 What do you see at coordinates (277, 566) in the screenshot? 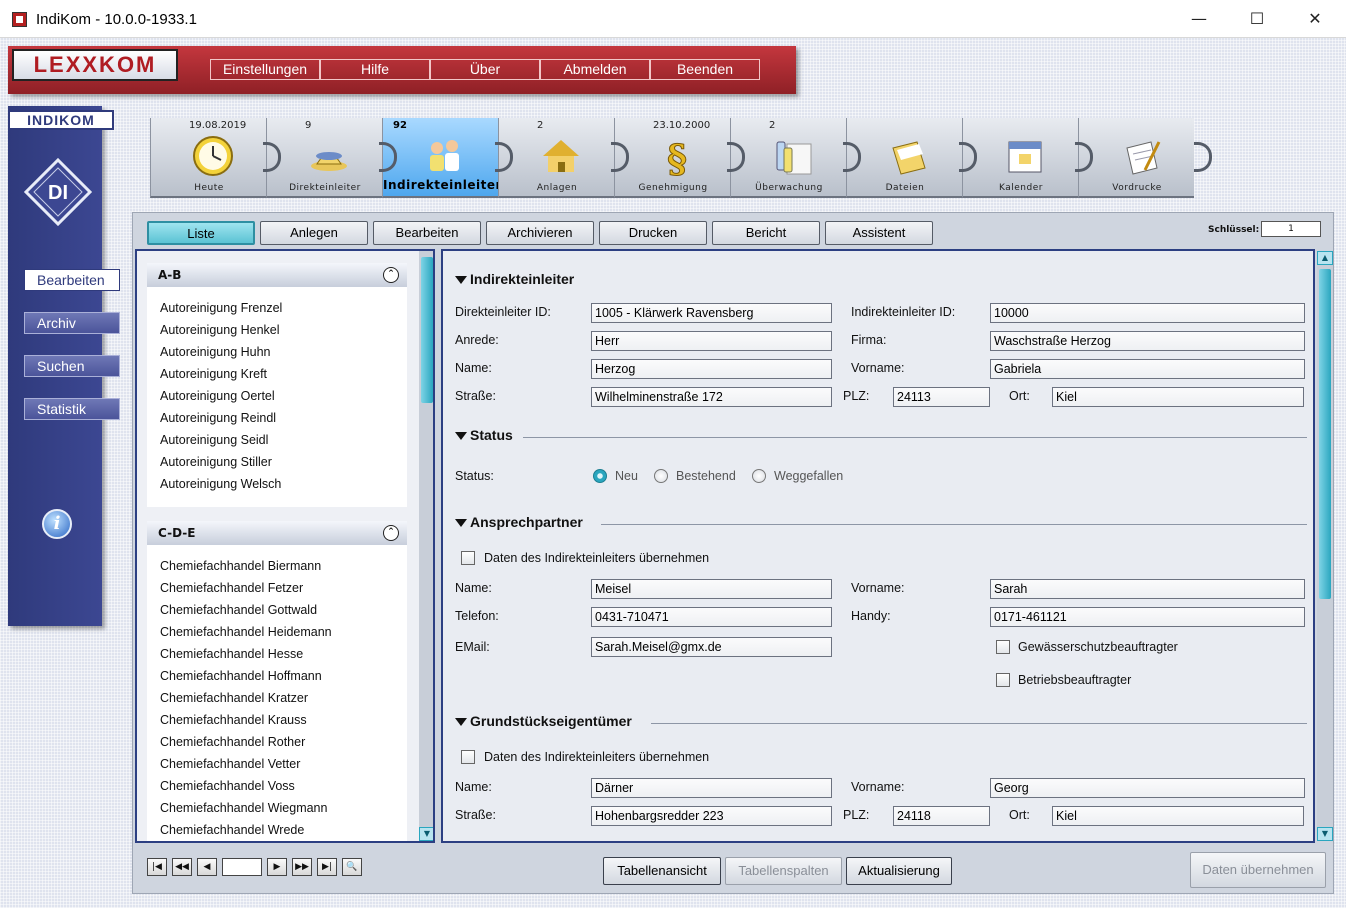
I see `list-item: Chemiefachhandel Biermann` at bounding box center [277, 566].